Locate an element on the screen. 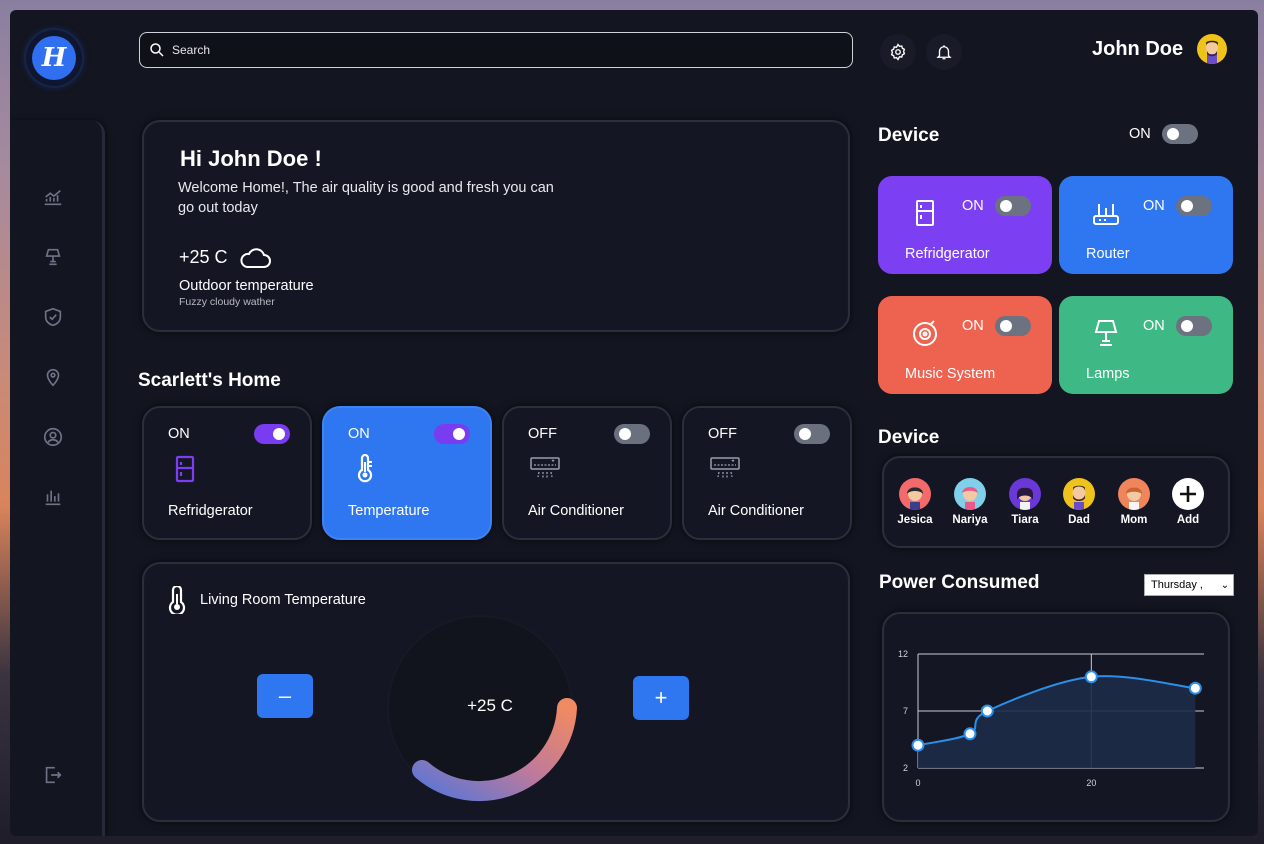 The height and width of the screenshot is (844, 1264). member-name: Mom is located at coordinates (1134, 520).